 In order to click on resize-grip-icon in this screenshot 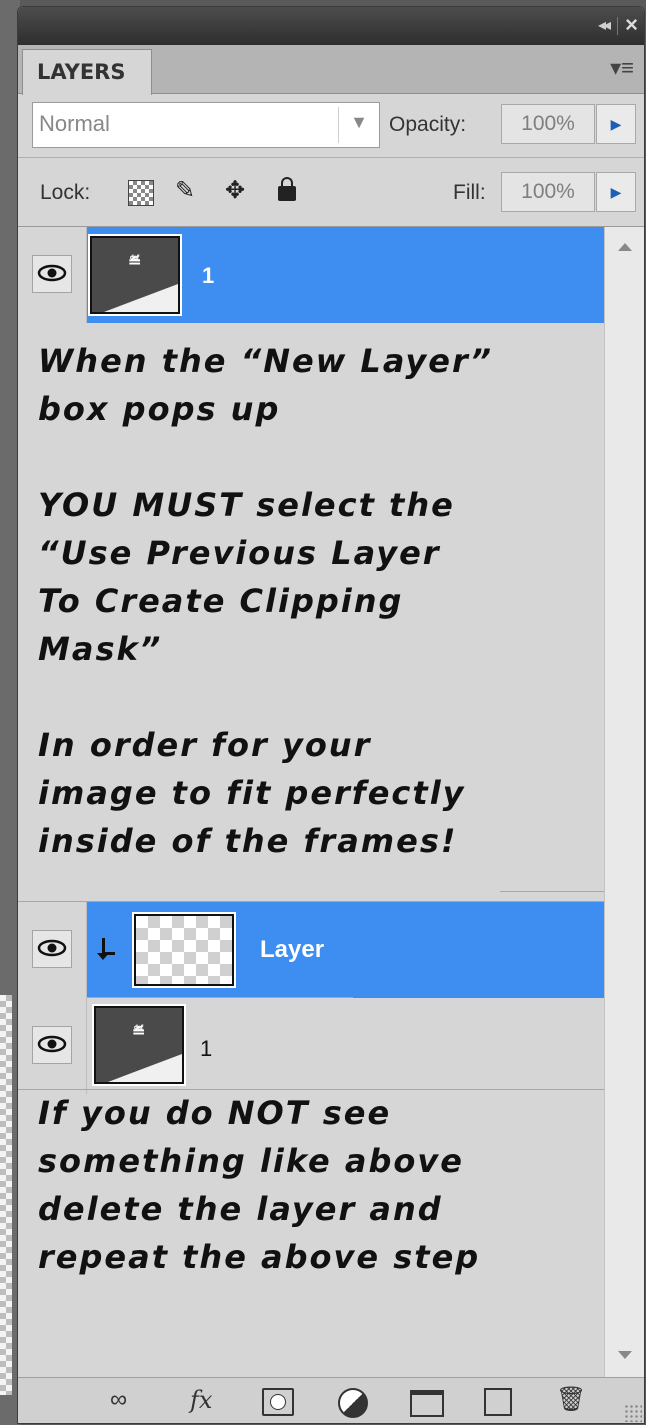, I will do `click(633, 1413)`.